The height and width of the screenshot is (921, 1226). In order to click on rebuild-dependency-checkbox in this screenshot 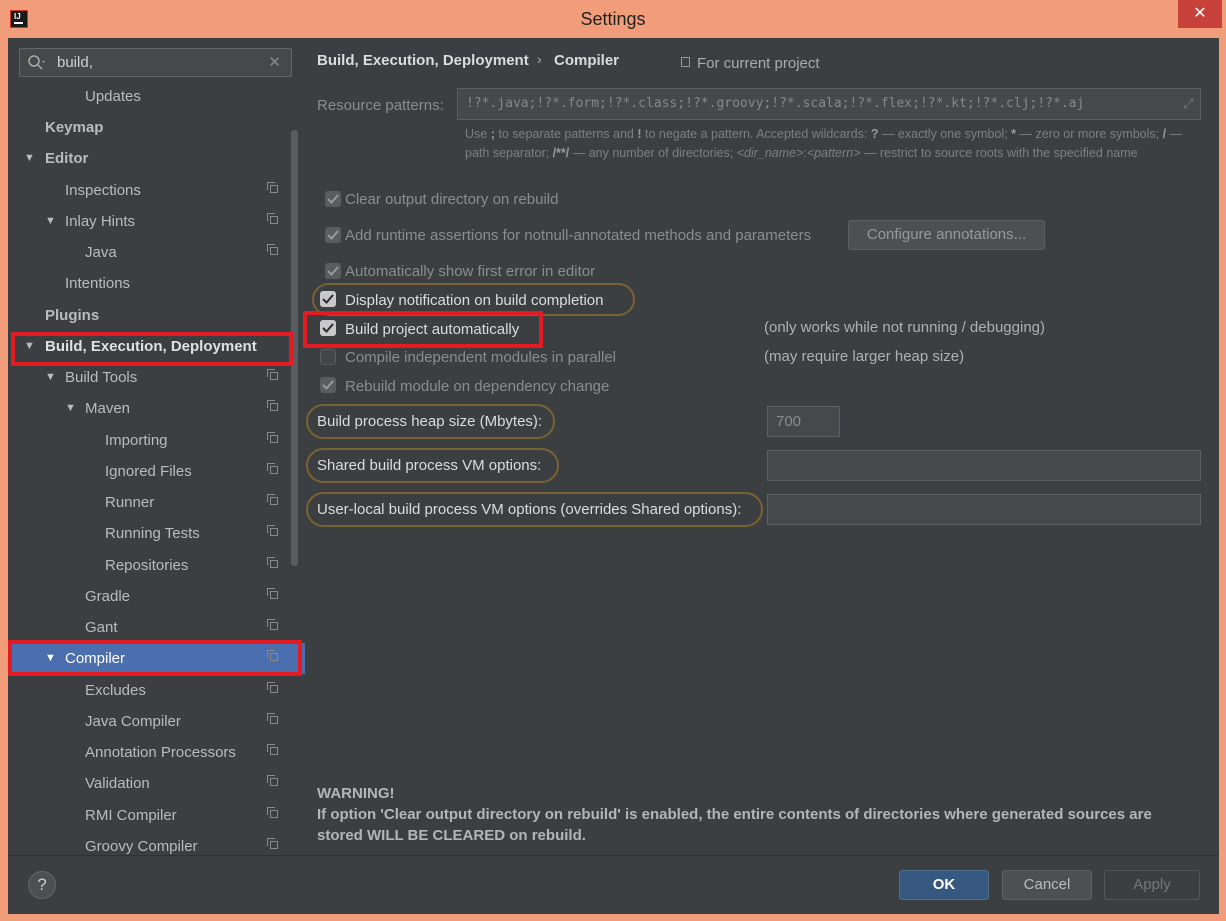, I will do `click(328, 385)`.